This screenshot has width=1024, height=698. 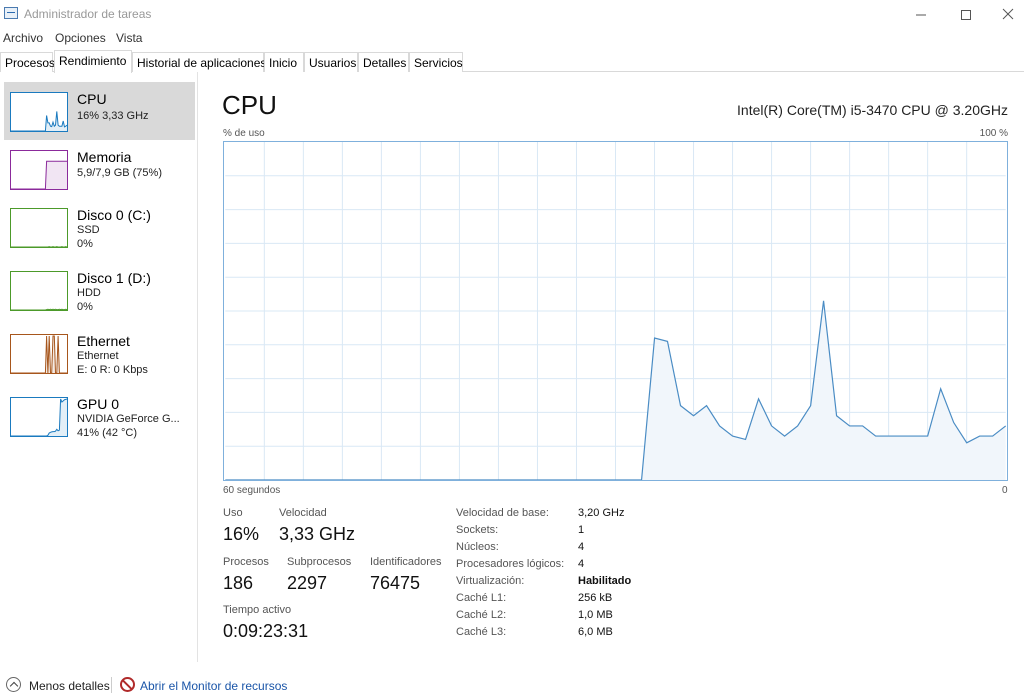 What do you see at coordinates (98, 356) in the screenshot?
I see `sidebar-item-detail: Ethernet` at bounding box center [98, 356].